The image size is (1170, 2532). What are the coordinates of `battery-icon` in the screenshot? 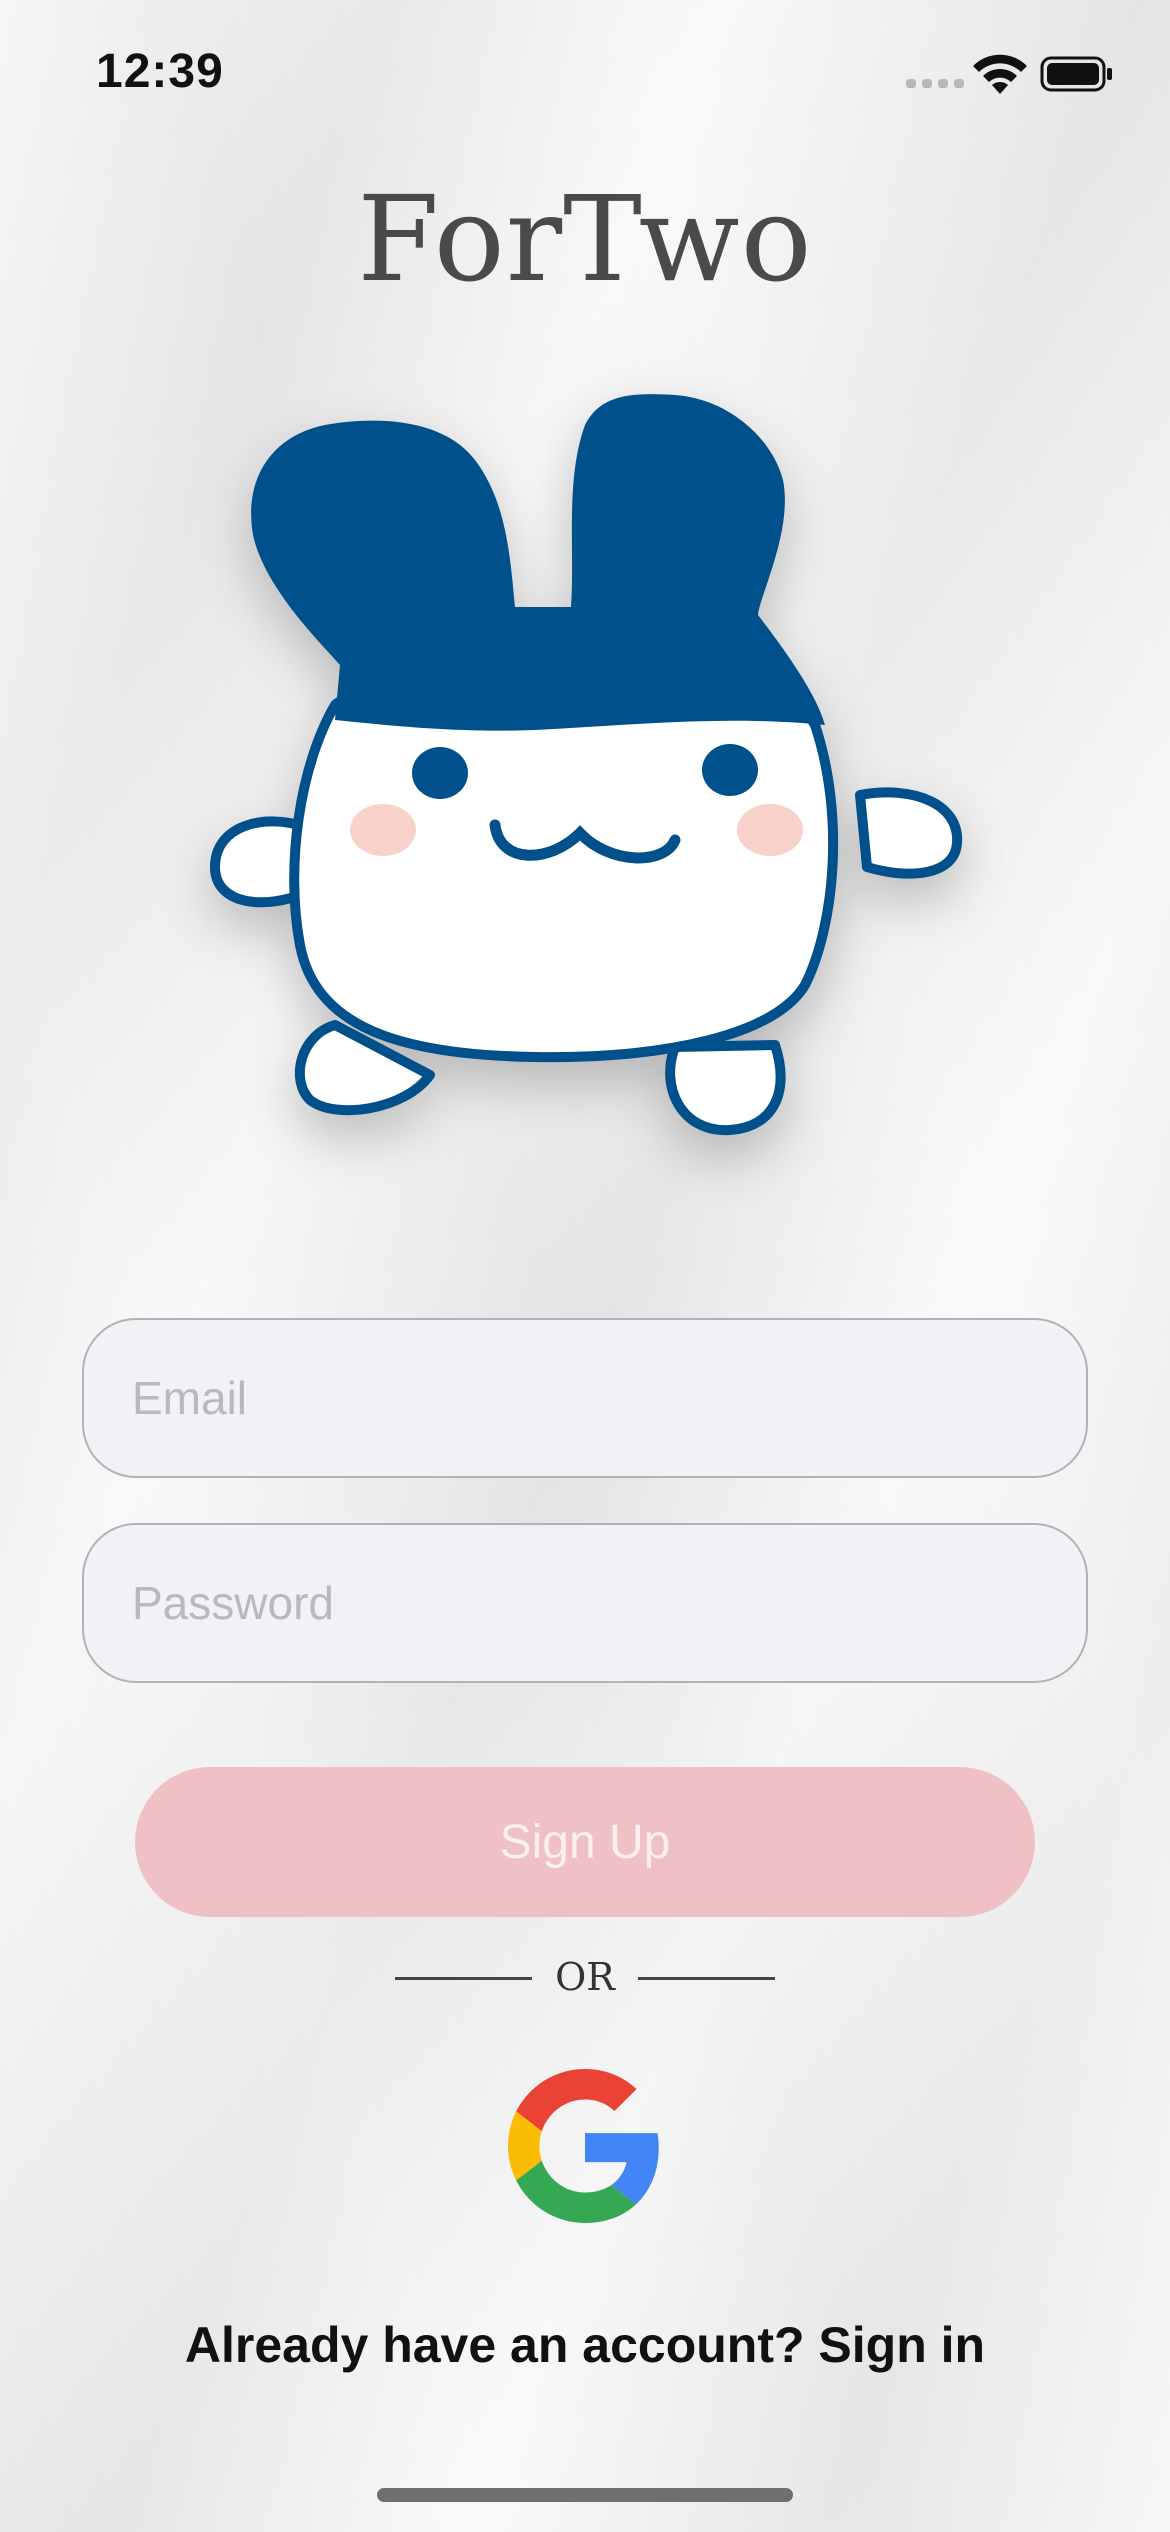 It's located at (1076, 74).